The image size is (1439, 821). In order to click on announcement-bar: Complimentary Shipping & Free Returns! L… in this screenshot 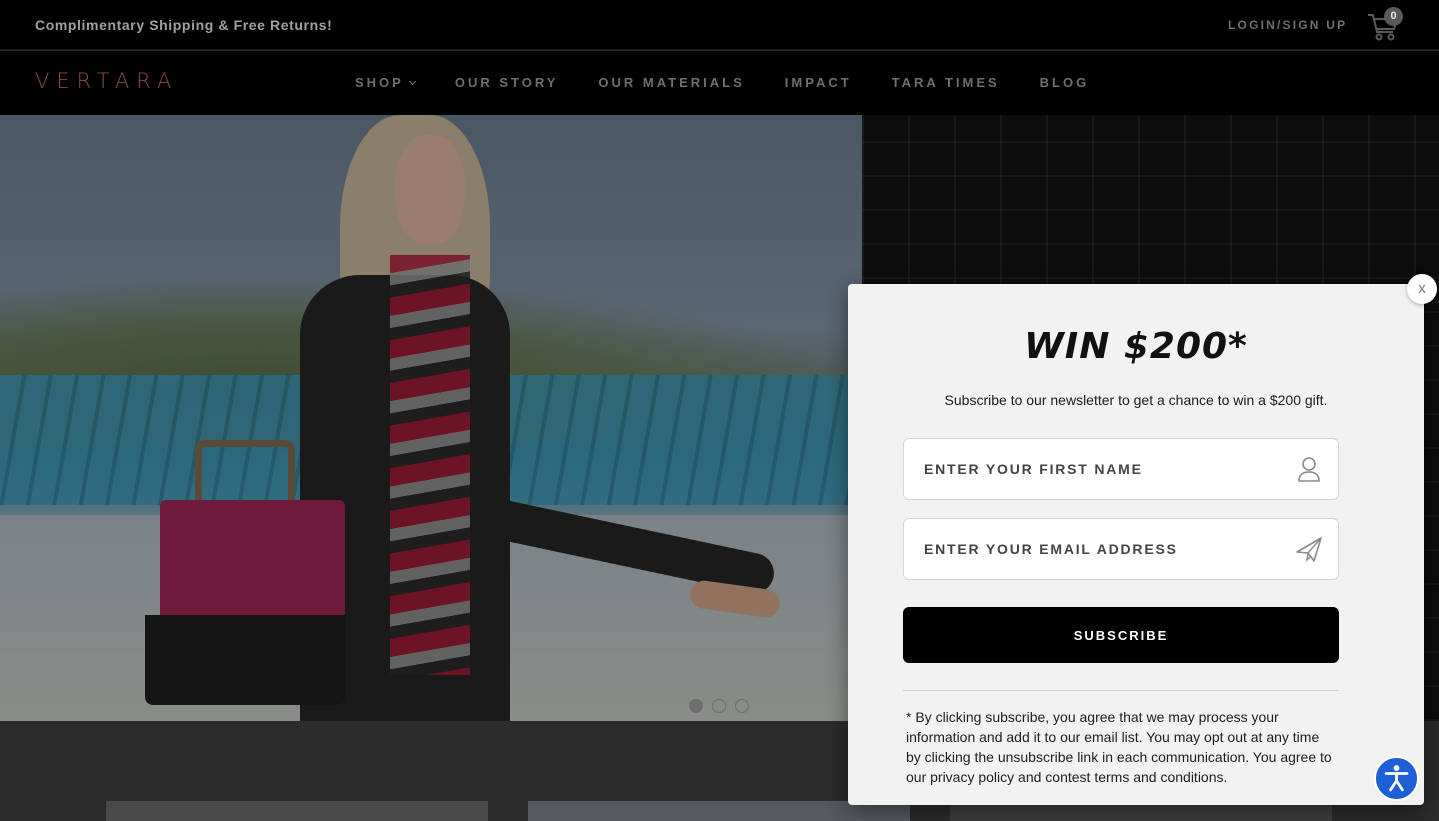, I will do `click(719, 25)`.